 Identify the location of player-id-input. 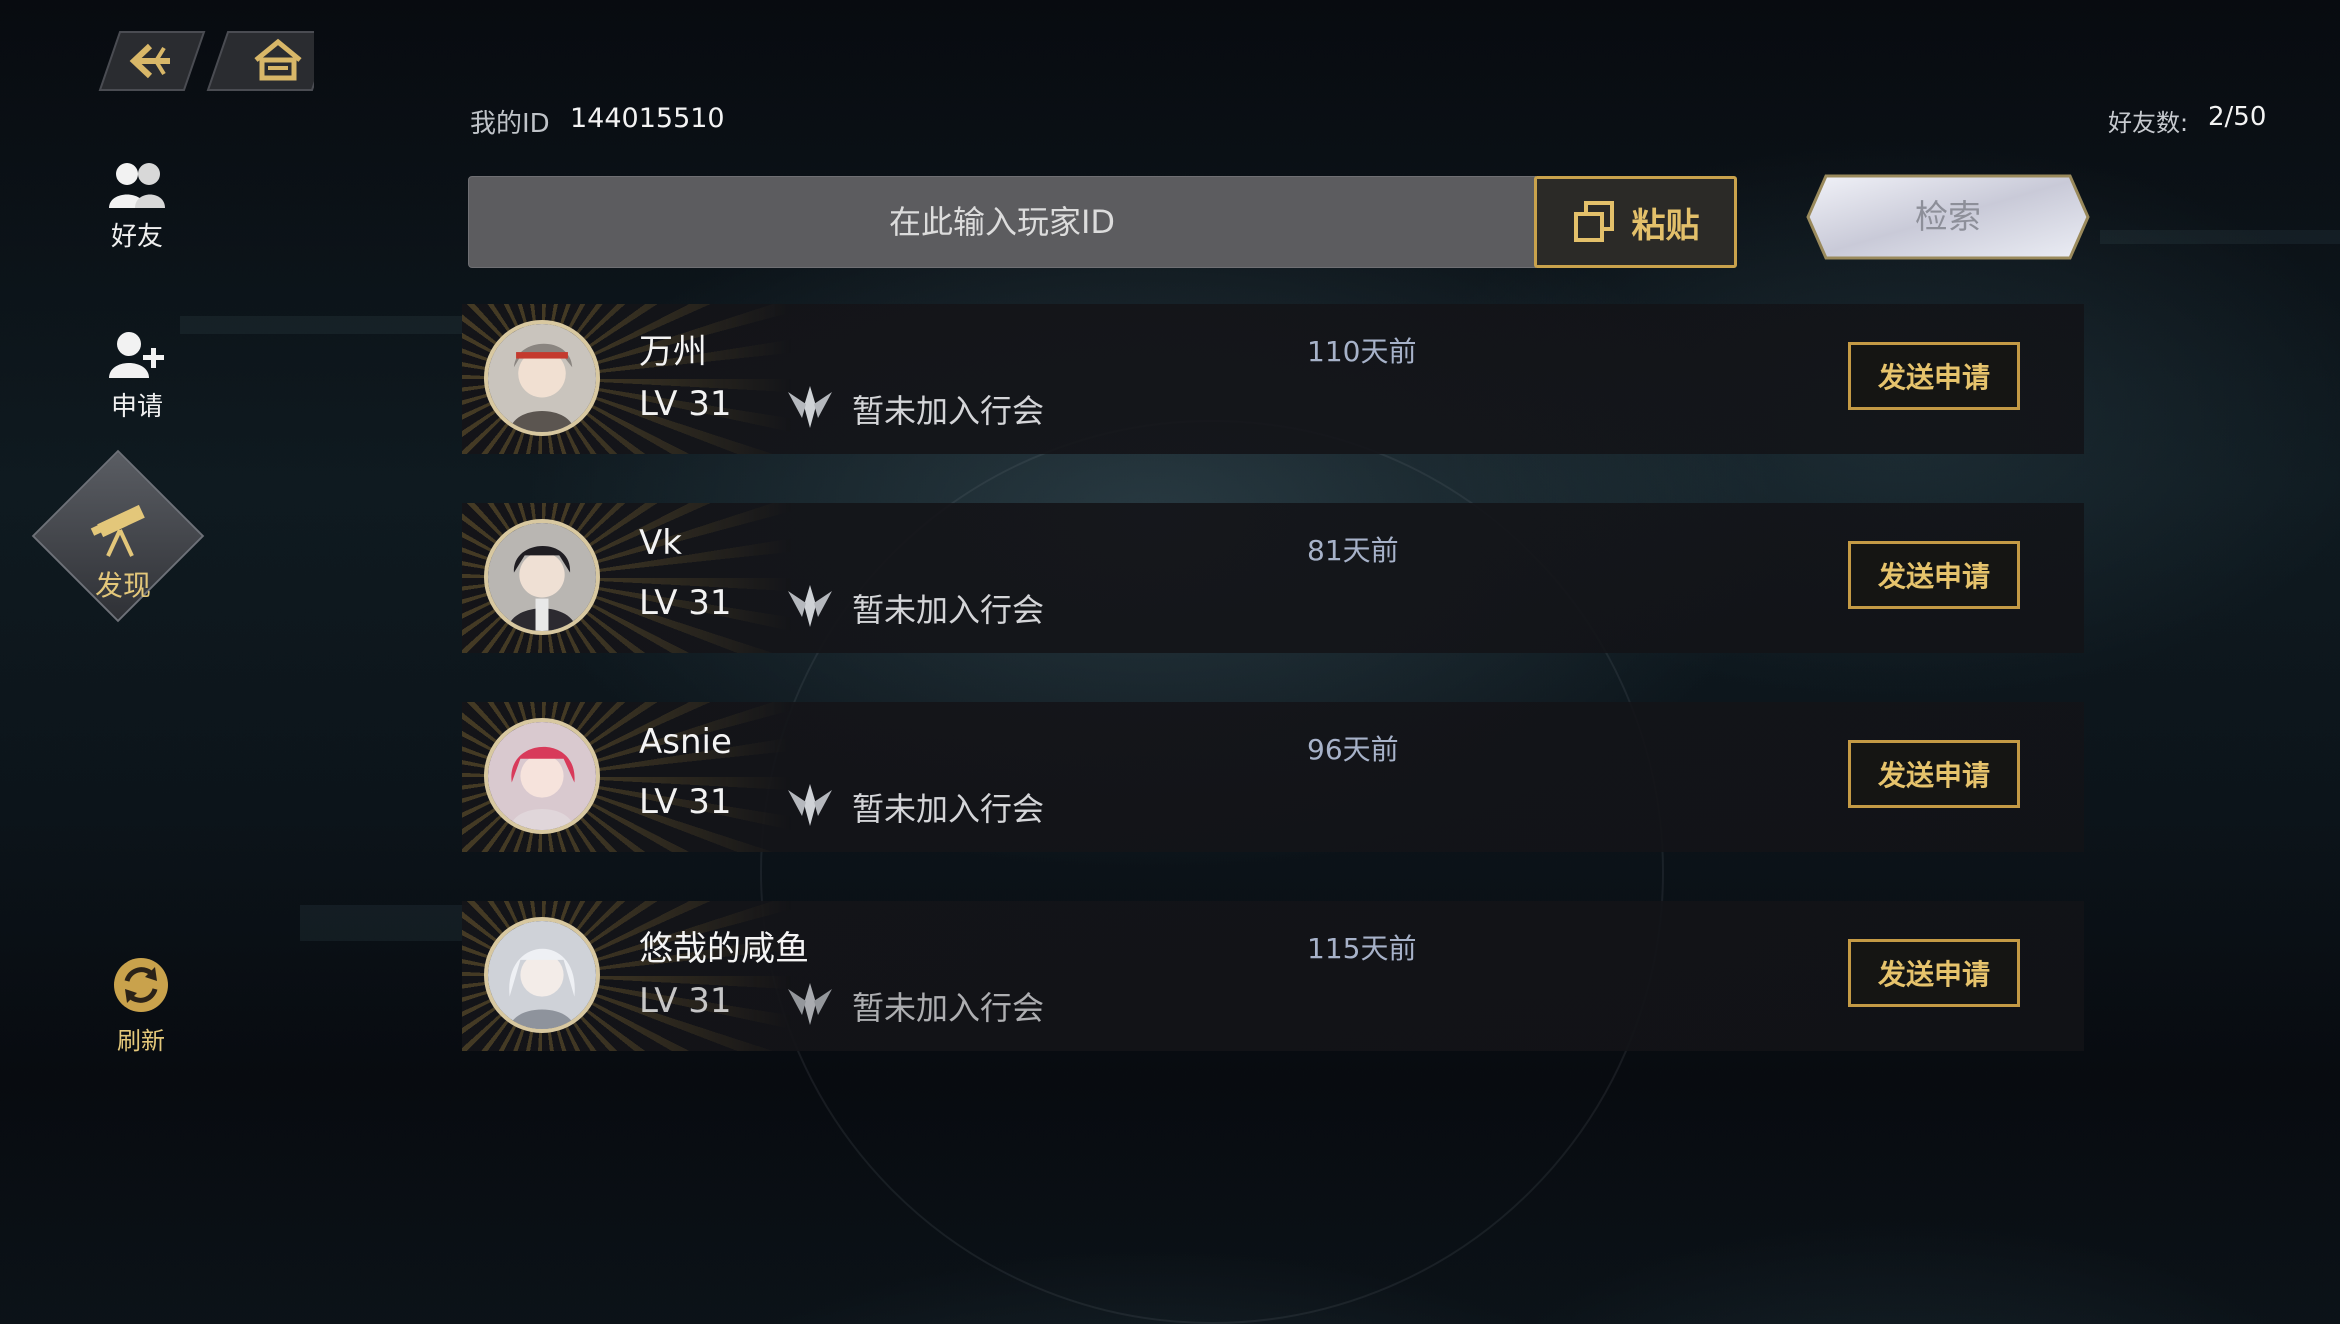
(1002, 222).